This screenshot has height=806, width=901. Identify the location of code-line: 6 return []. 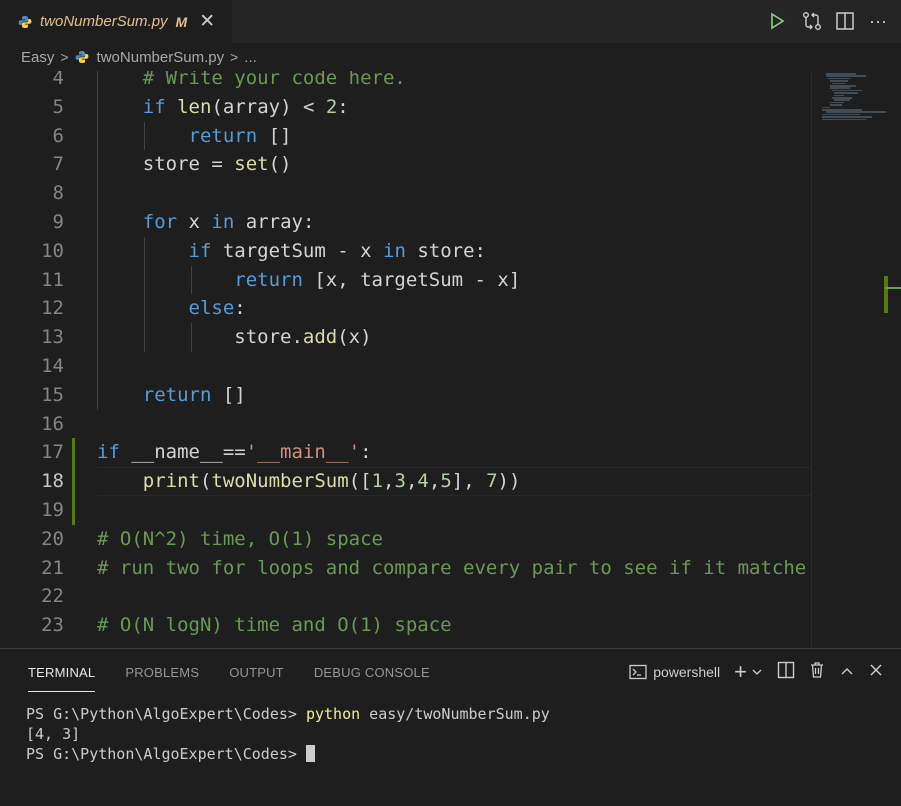
(405, 136).